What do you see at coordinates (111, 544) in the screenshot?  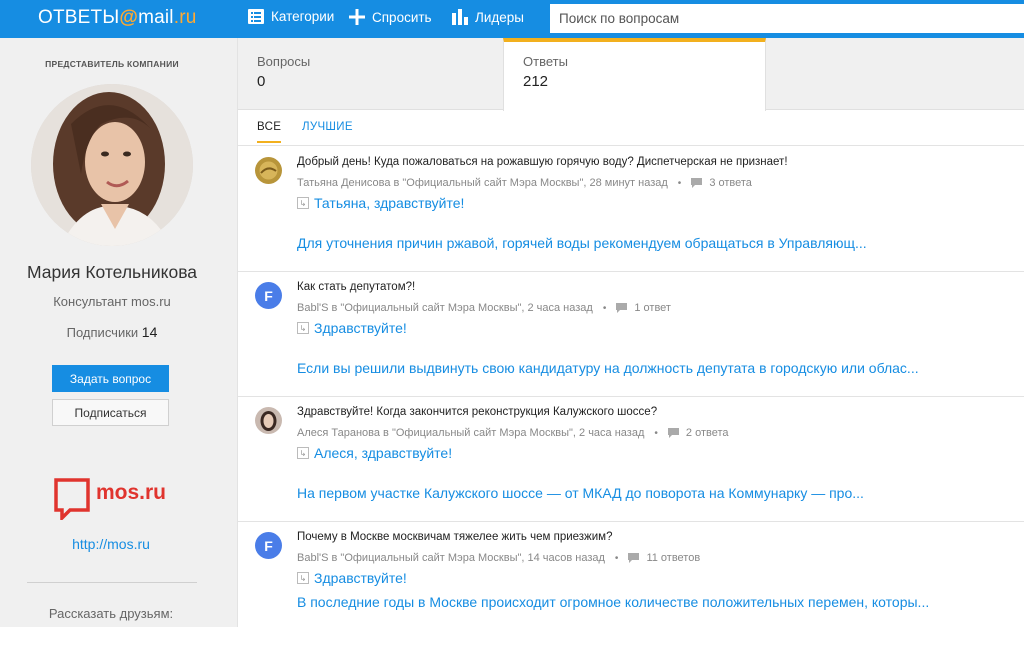 I see `company-link: http://mos.ru` at bounding box center [111, 544].